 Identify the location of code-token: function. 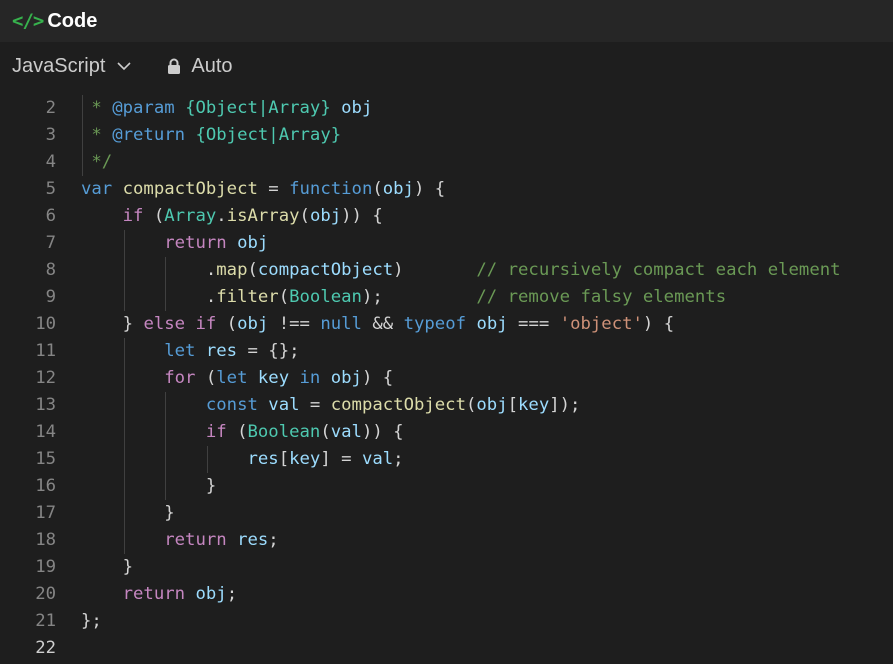
(331, 189).